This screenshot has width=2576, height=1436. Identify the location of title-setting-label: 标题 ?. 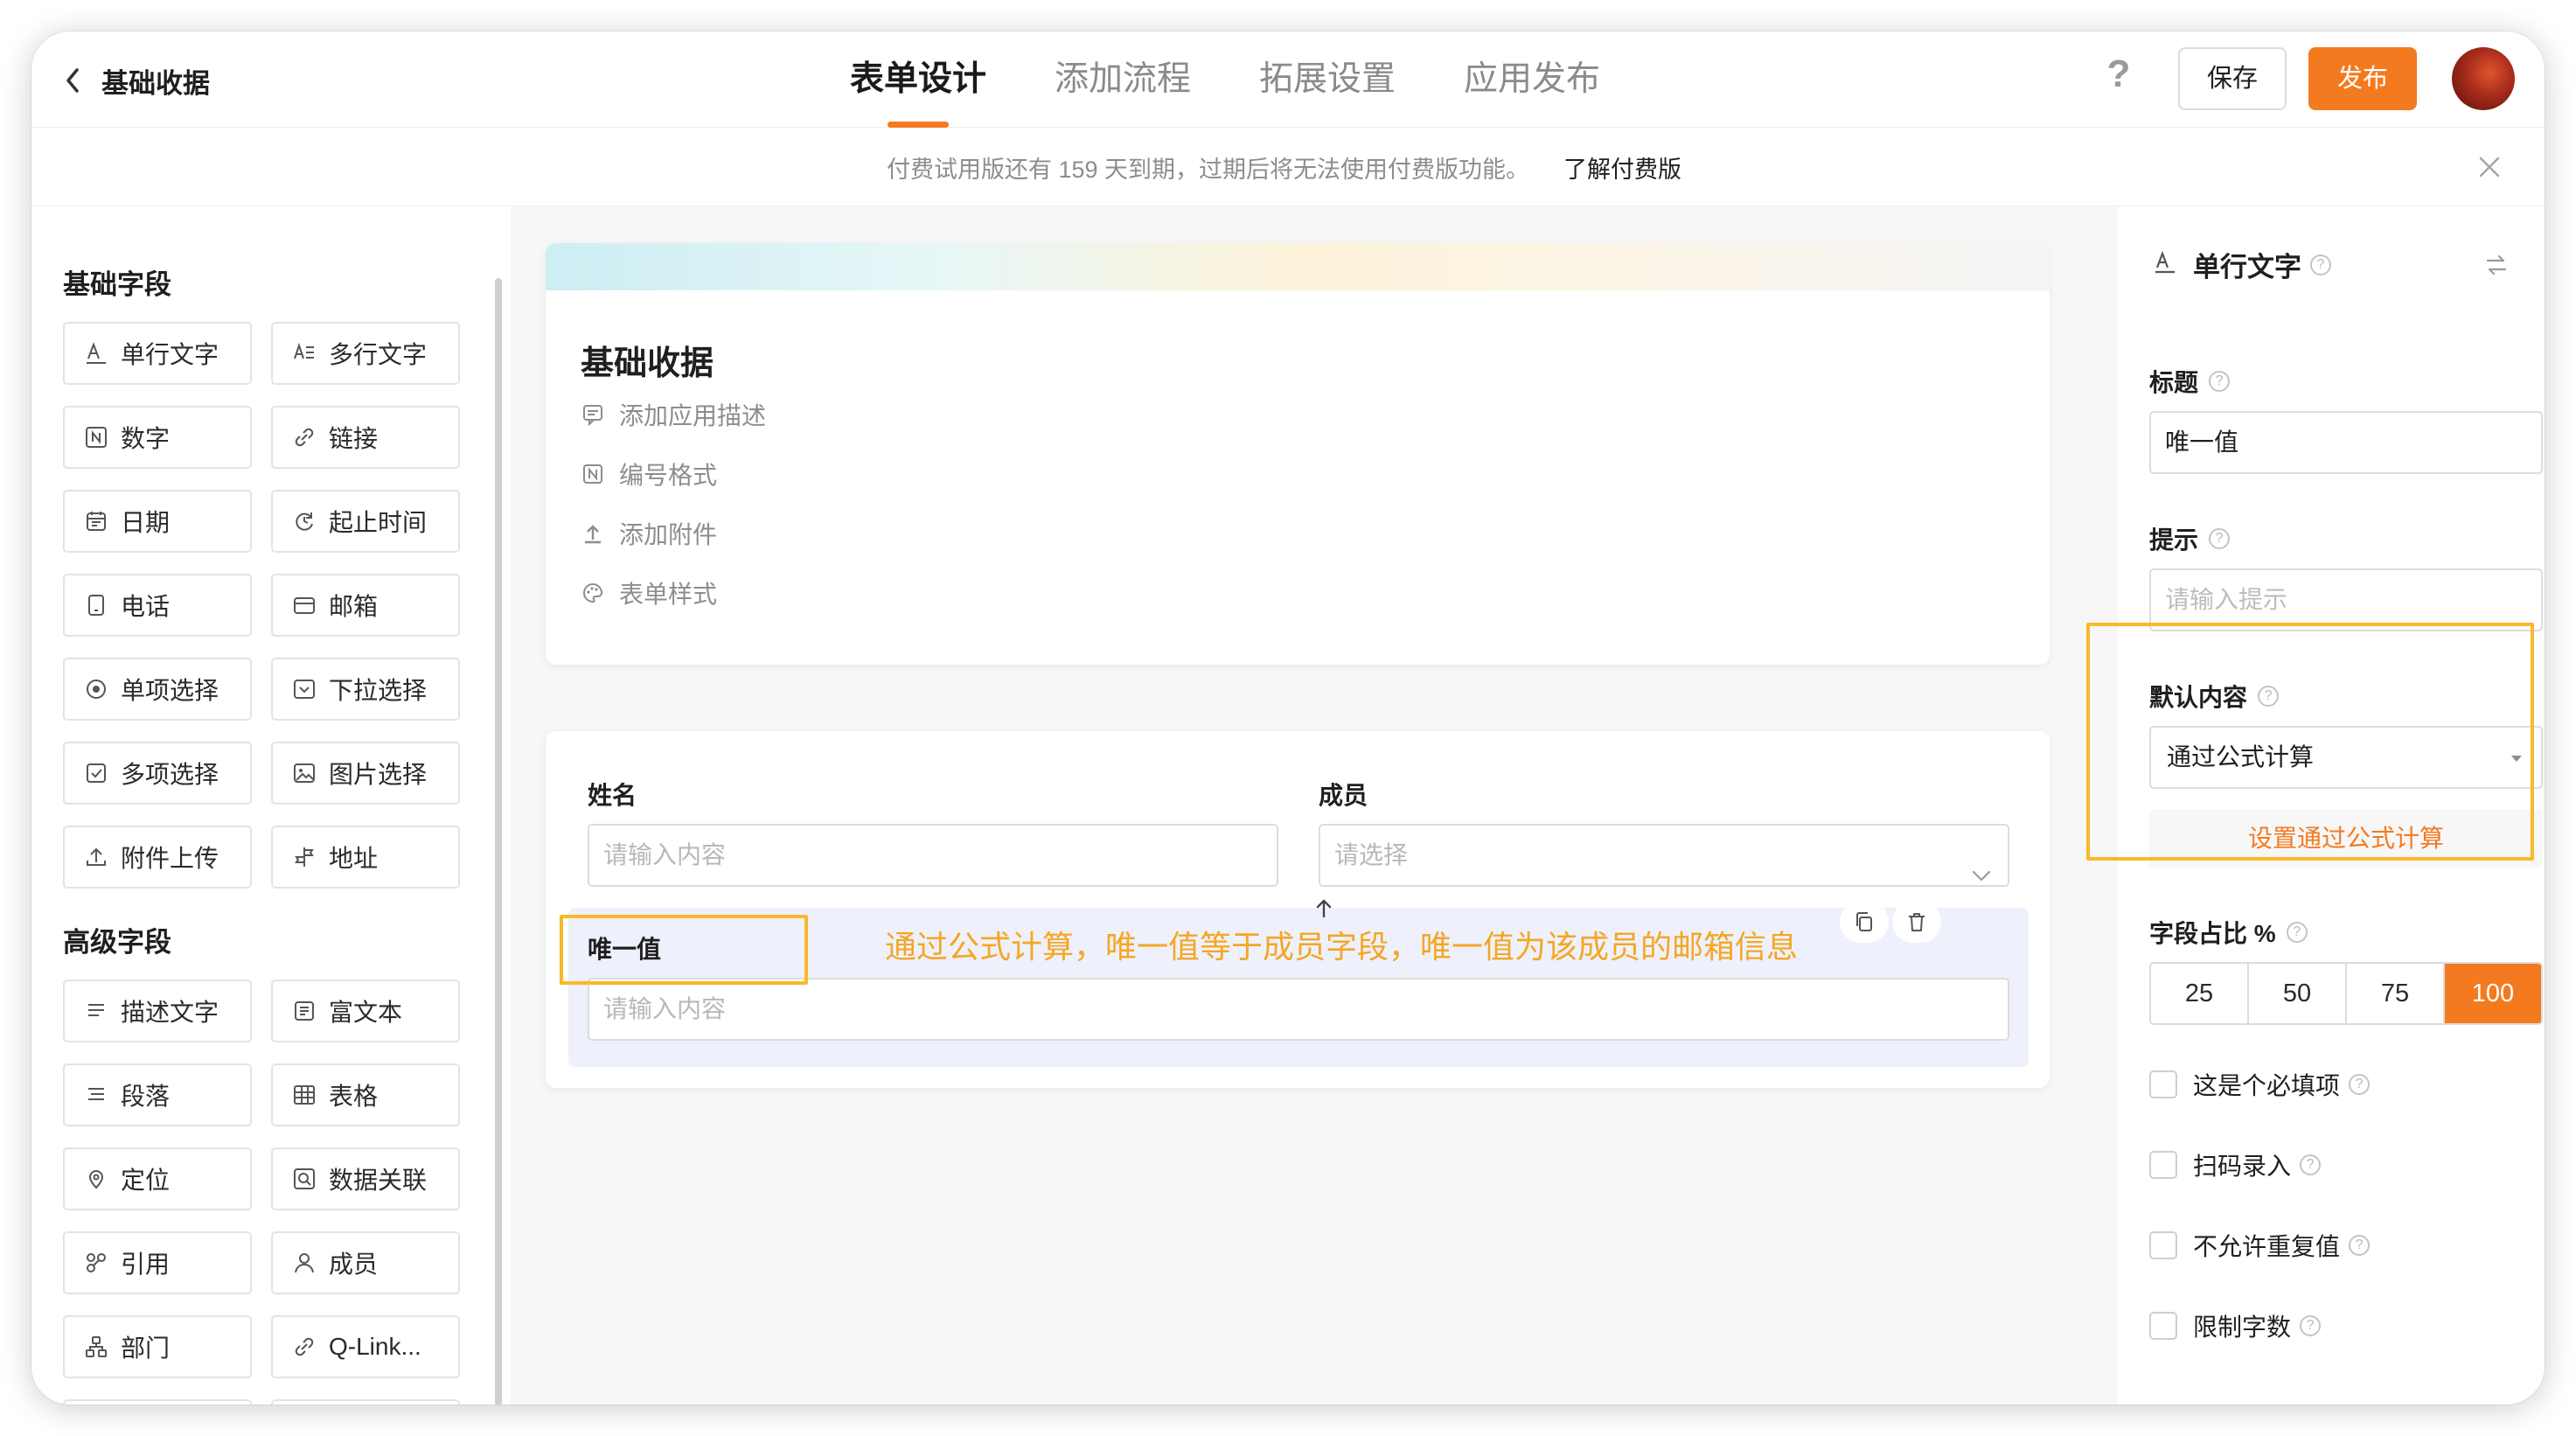
(2190, 381).